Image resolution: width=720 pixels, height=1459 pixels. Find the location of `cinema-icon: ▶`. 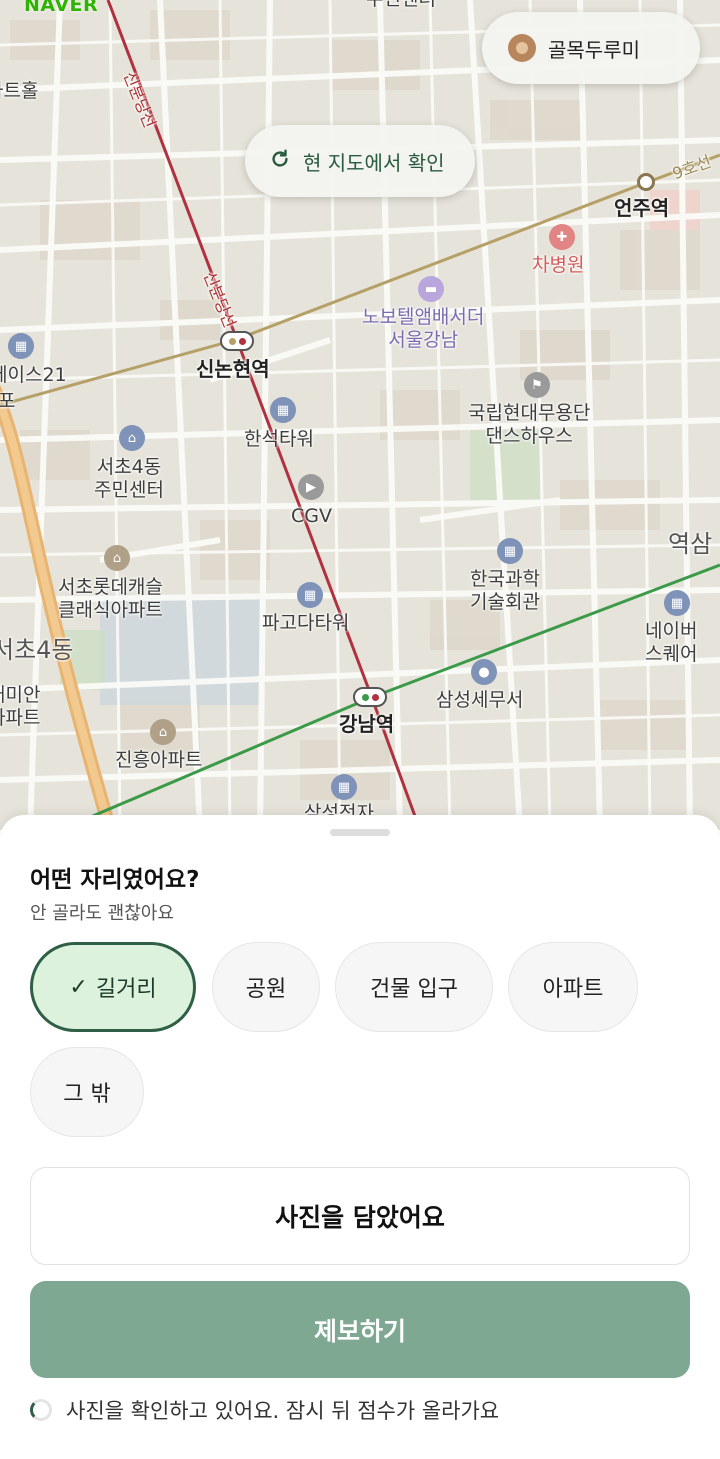

cinema-icon: ▶ is located at coordinates (311, 487).